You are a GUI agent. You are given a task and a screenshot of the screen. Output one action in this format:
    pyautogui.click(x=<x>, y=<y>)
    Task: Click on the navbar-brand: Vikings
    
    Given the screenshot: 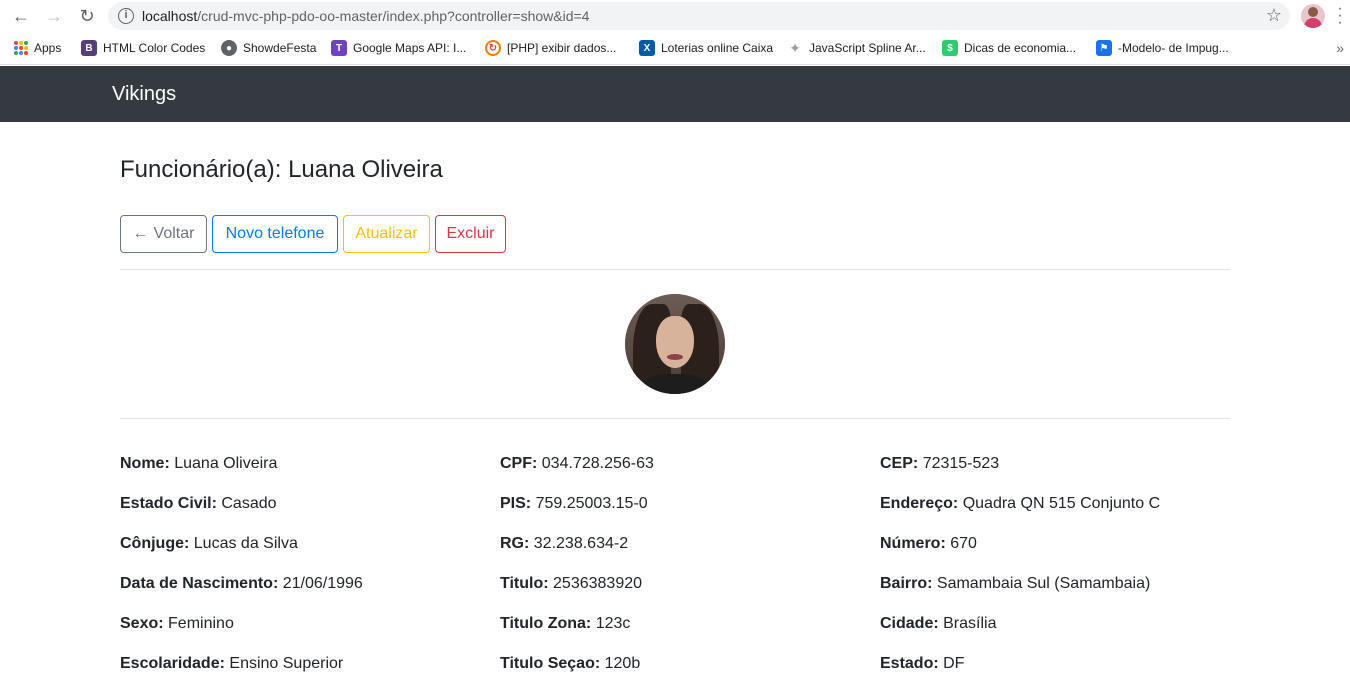 What is the action you would take?
    pyautogui.click(x=144, y=94)
    